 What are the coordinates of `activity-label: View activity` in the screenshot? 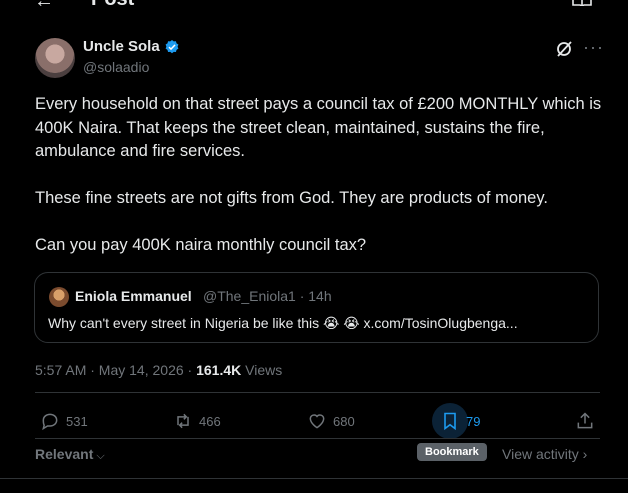 It's located at (540, 454).